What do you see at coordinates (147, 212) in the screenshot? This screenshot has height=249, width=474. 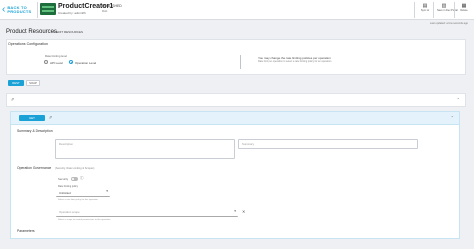 I see `operation-scope-select: Operation scope ▾` at bounding box center [147, 212].